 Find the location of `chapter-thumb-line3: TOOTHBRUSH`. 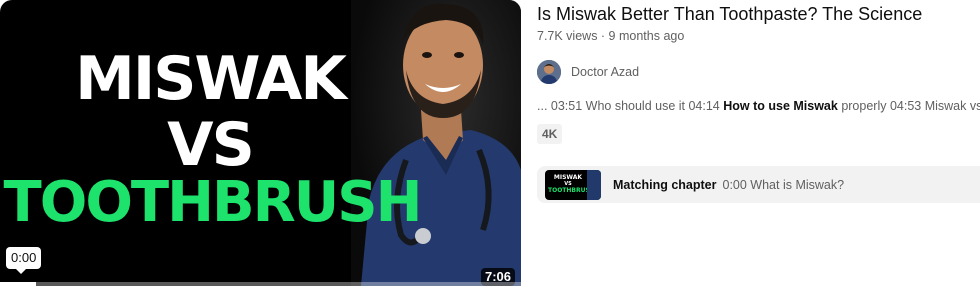

chapter-thumb-line3: TOOTHBRUSH is located at coordinates (571, 190).